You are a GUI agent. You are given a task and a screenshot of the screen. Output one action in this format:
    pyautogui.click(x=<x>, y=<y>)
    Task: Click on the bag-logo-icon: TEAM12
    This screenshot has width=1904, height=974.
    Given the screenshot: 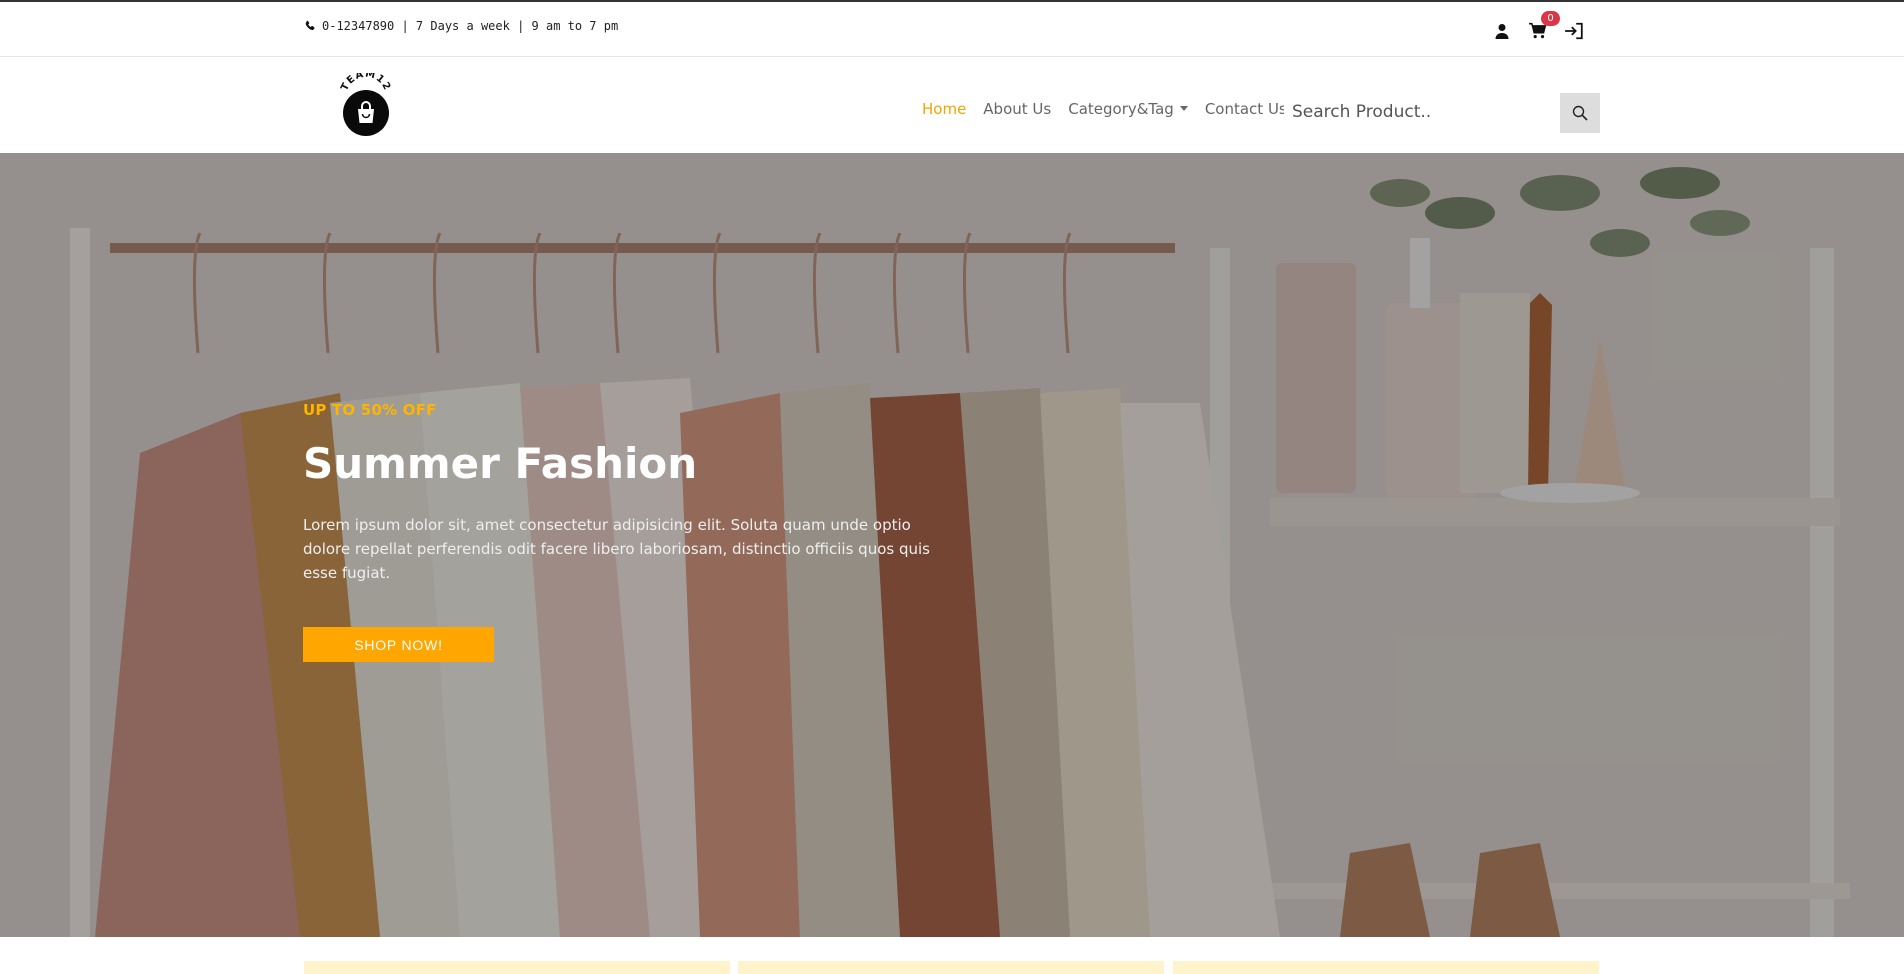 What is the action you would take?
    pyautogui.click(x=365, y=102)
    